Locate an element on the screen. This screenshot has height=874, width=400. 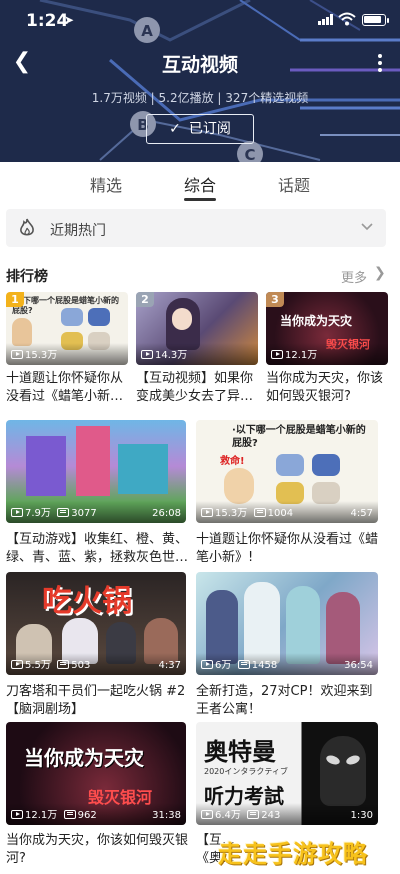
ranking-views-2: 14.3万 is located at coordinates (164, 353).